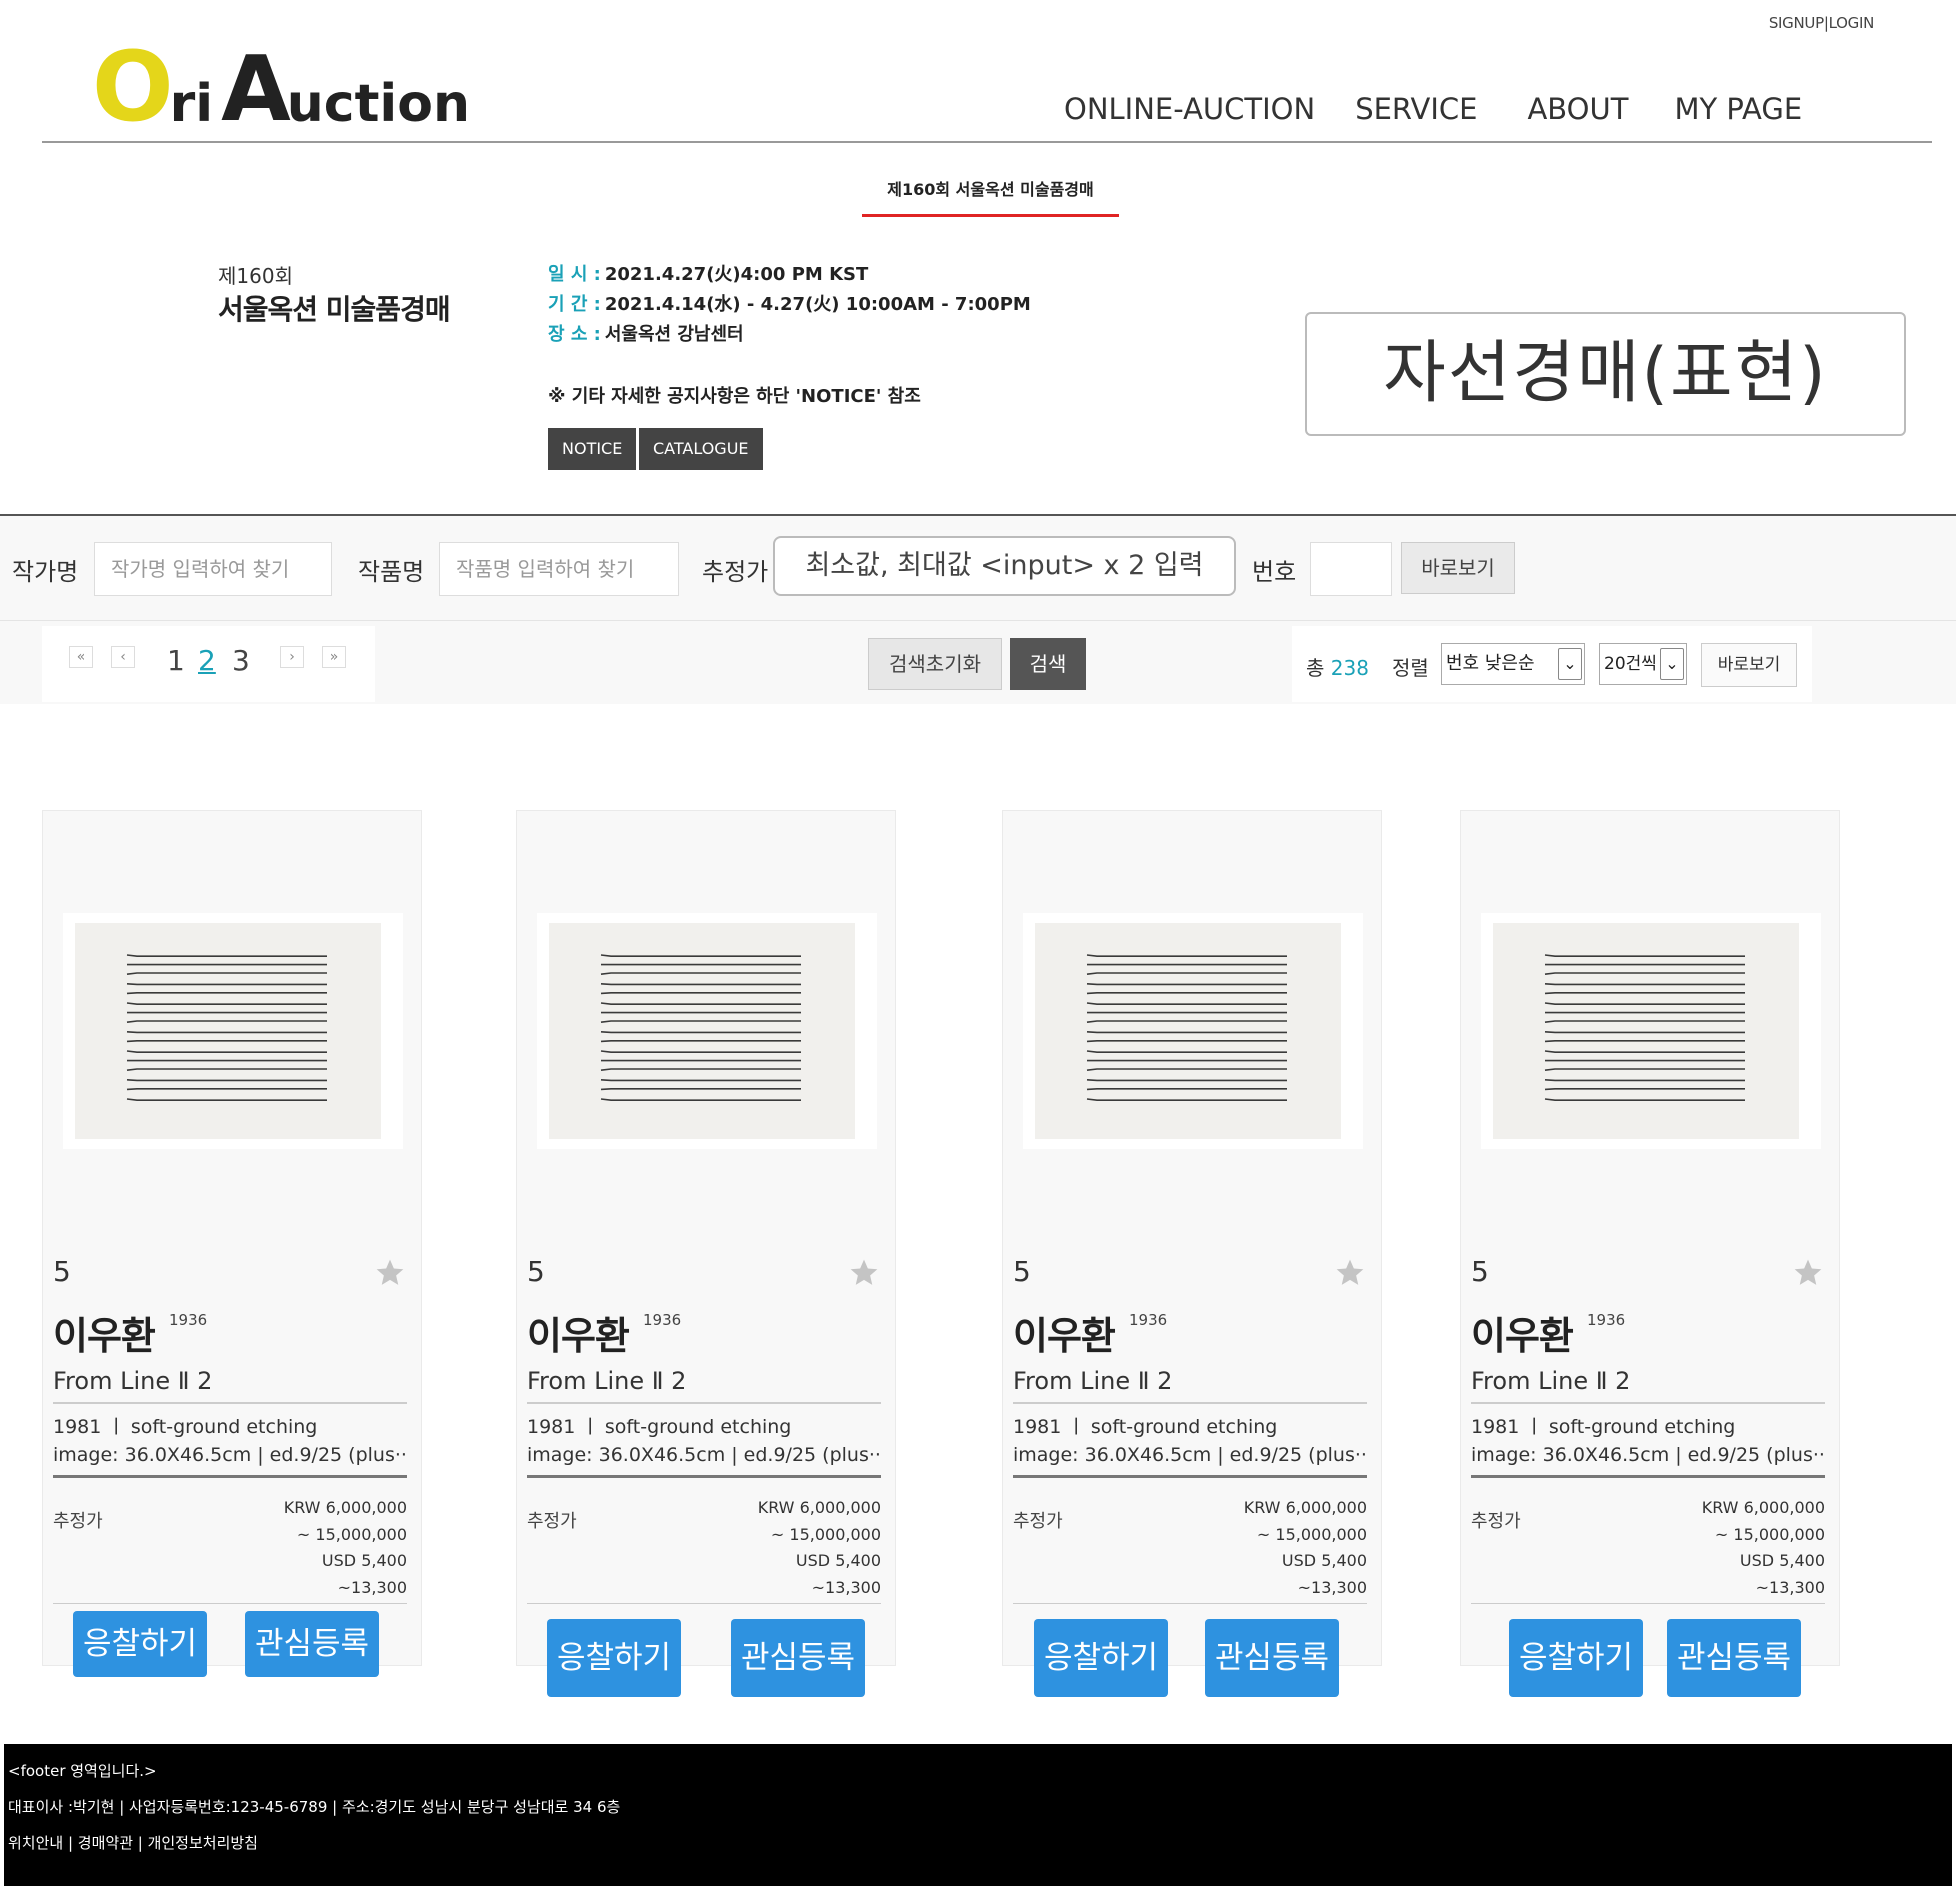 The width and height of the screenshot is (1956, 1886). What do you see at coordinates (935, 664) in the screenshot?
I see `reset-search-button: 검색초기화` at bounding box center [935, 664].